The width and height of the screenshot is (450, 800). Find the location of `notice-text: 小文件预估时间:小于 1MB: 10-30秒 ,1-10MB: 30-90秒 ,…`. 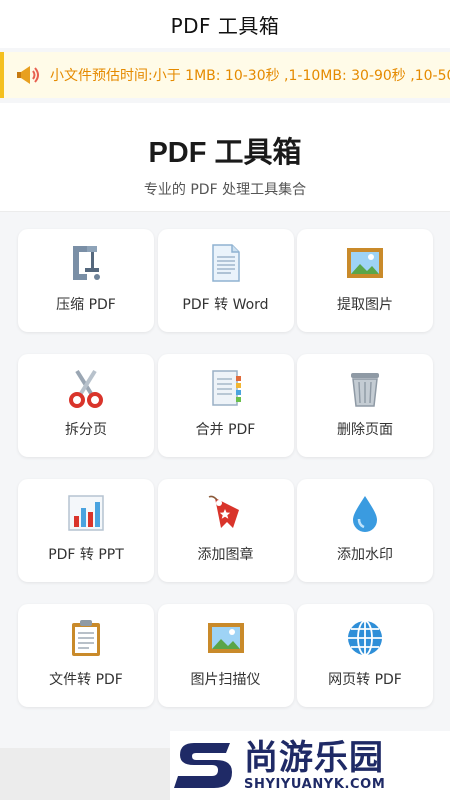

notice-text: 小文件预估时间:小于 1MB: 10-30秒 ,1-10MB: 30-90秒 ,… is located at coordinates (250, 76).